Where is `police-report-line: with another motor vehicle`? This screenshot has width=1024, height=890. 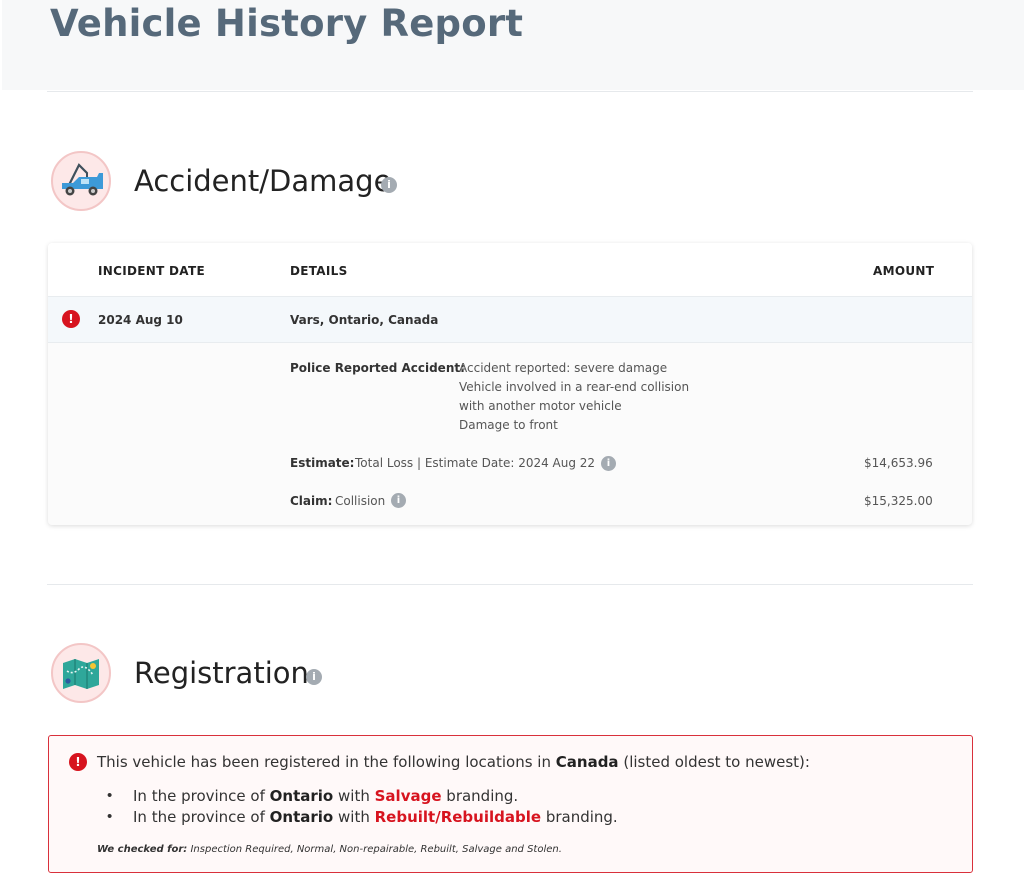
police-report-line: with another motor vehicle is located at coordinates (540, 406).